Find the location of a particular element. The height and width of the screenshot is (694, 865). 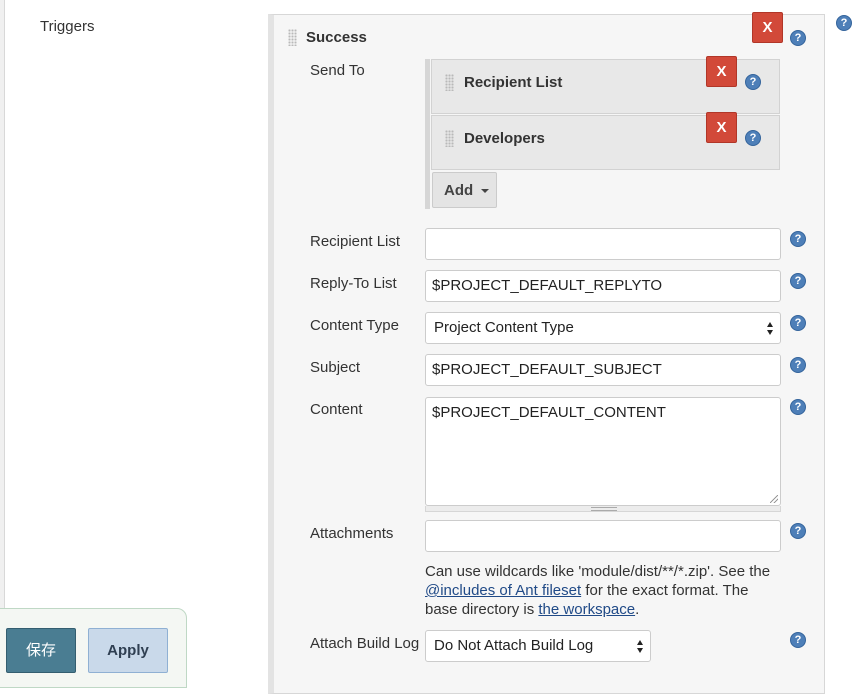

add-recipient-button: Add is located at coordinates (464, 190).